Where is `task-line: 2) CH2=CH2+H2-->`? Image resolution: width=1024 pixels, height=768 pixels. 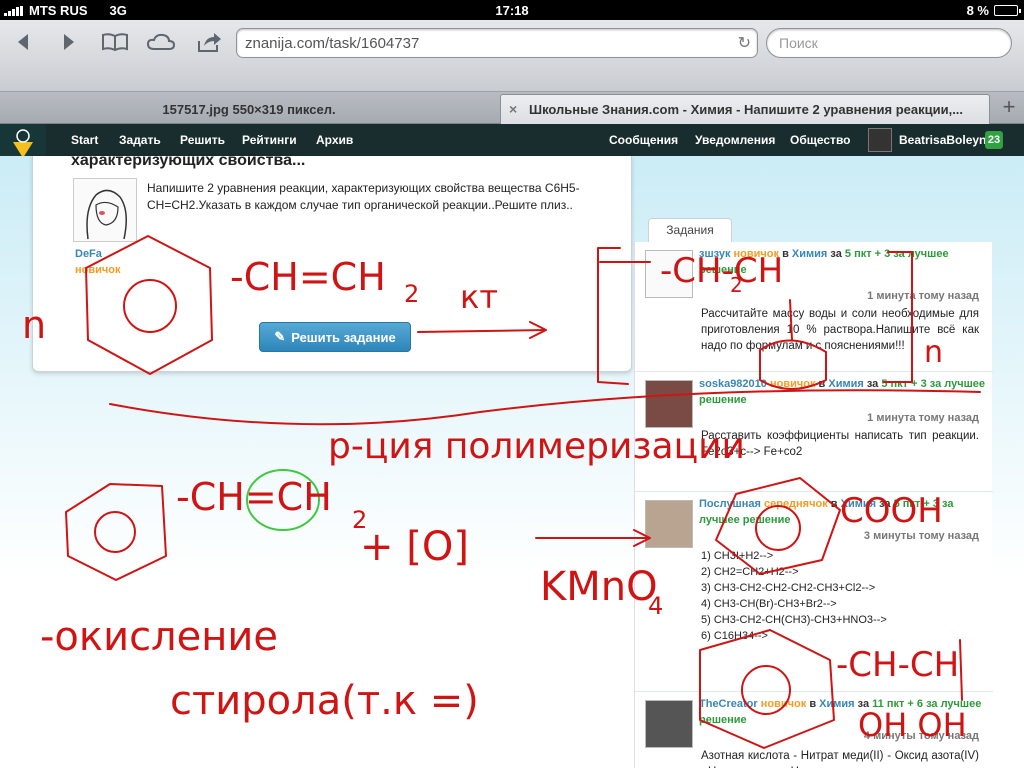 task-line: 2) CH2=CH2+H2--> is located at coordinates (750, 572).